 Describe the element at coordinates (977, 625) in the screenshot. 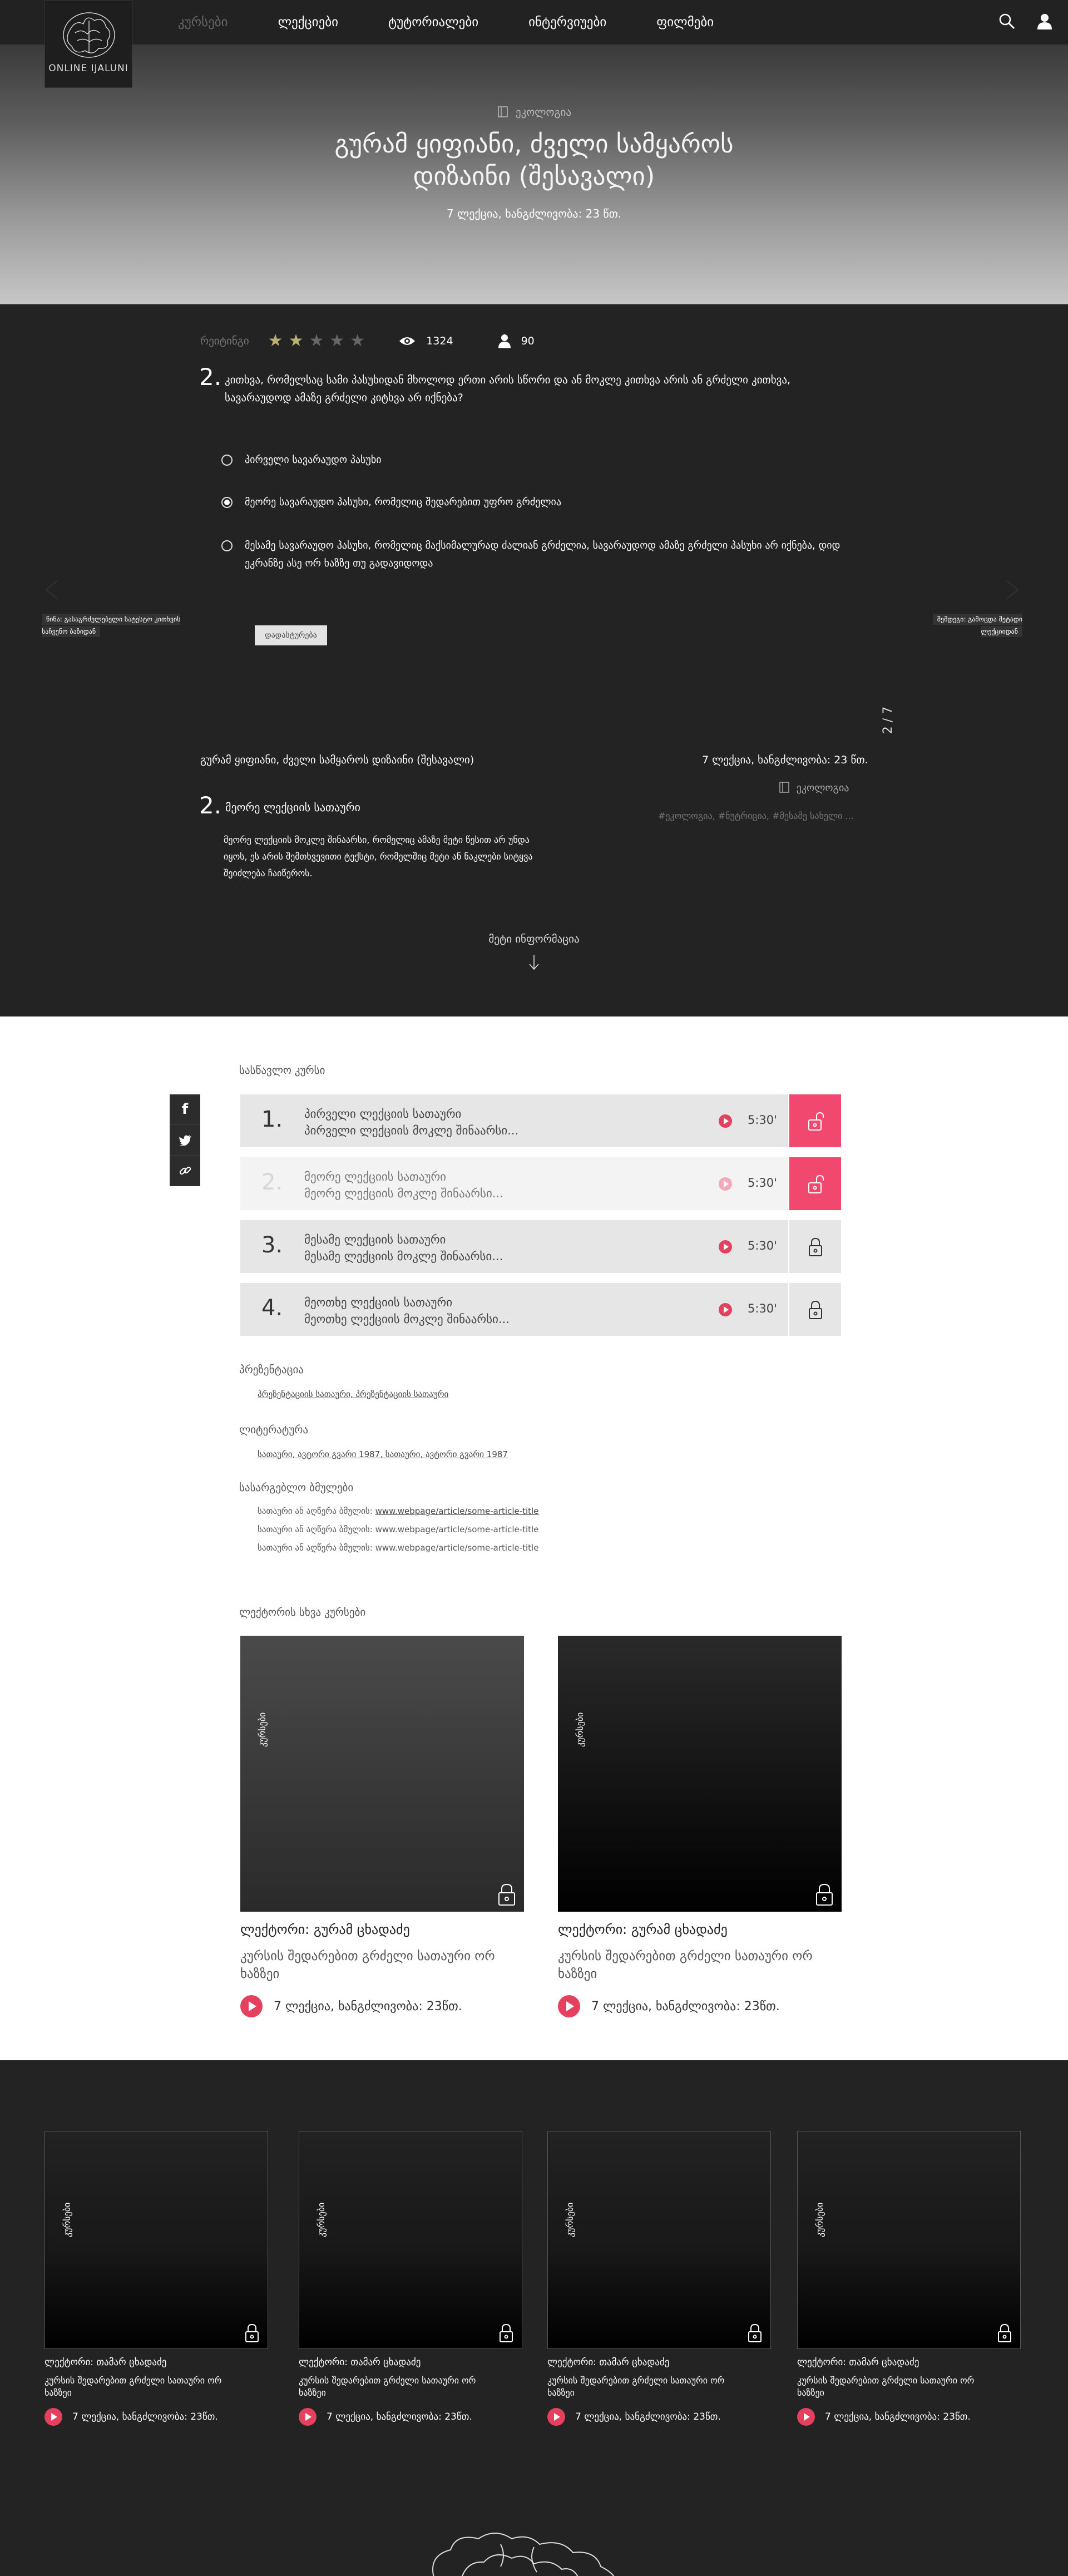

I see `next-label: შემდეგი: გამოცდა მეტადი ლექციიდან` at that location.